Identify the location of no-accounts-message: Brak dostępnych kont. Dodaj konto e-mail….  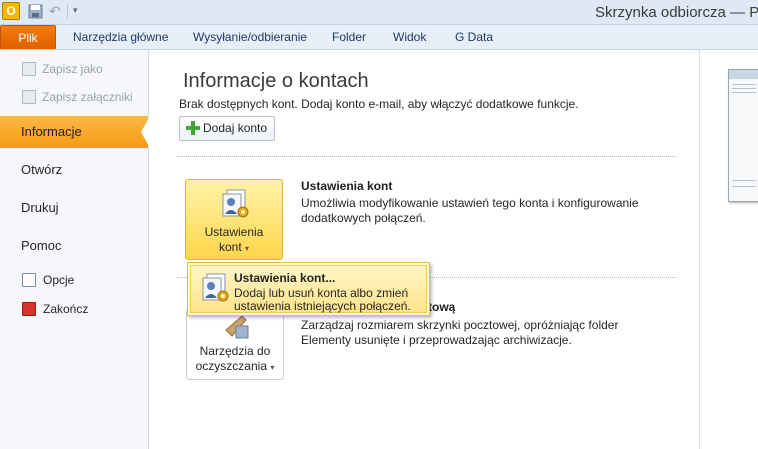
(379, 104).